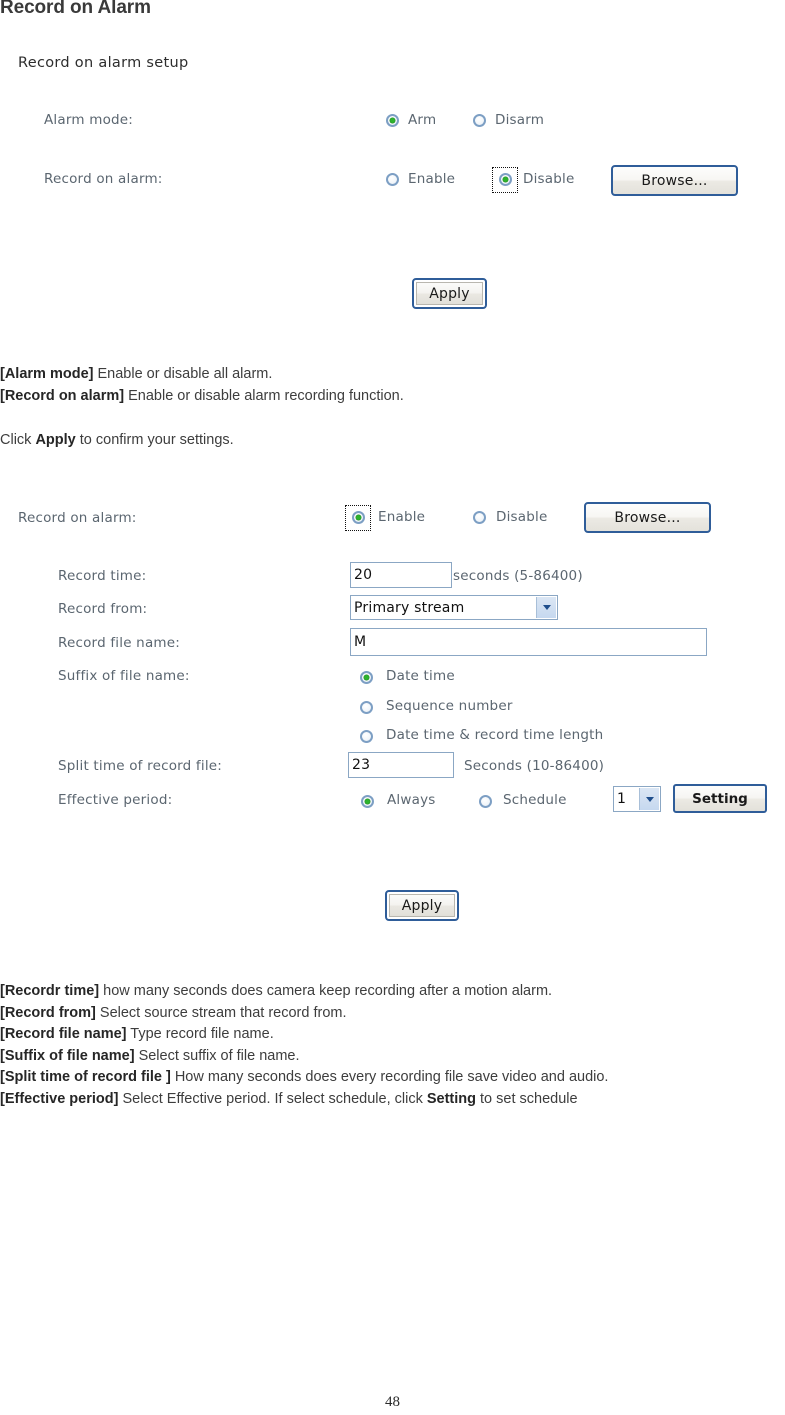 This screenshot has width=785, height=1415. I want to click on note-suffix-of-file-name-term: [Suffix of file name], so click(67, 1055).